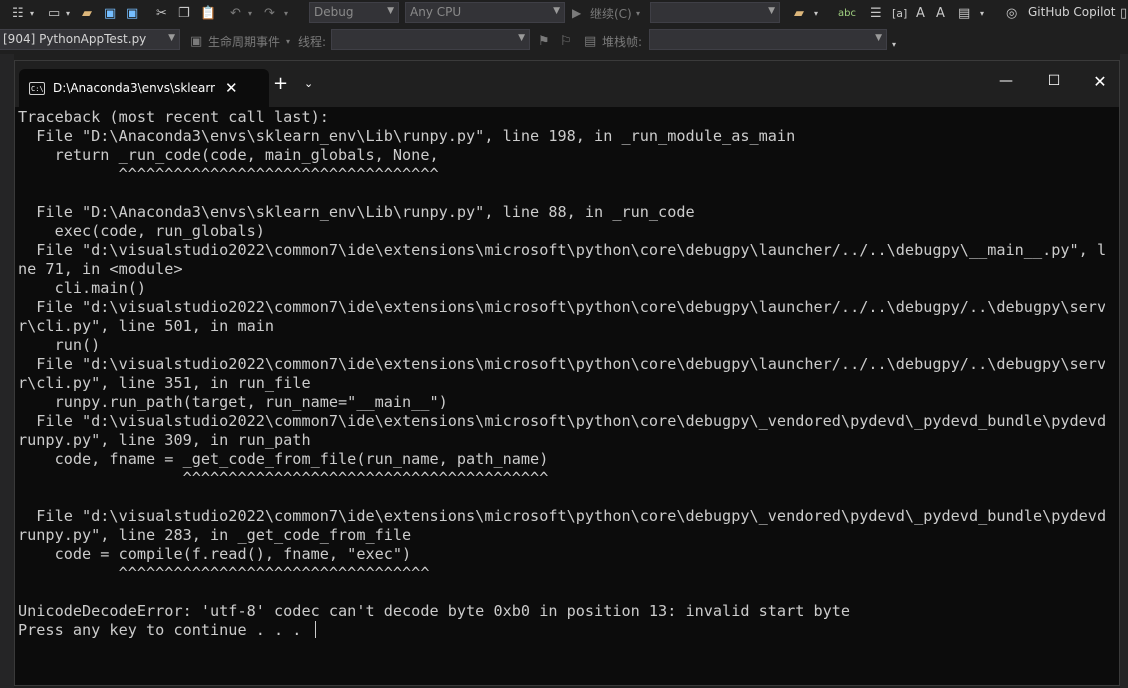 The height and width of the screenshot is (688, 1128). What do you see at coordinates (164, 440) in the screenshot?
I see `terminal-line: runpy.py", line 309, in run_path` at bounding box center [164, 440].